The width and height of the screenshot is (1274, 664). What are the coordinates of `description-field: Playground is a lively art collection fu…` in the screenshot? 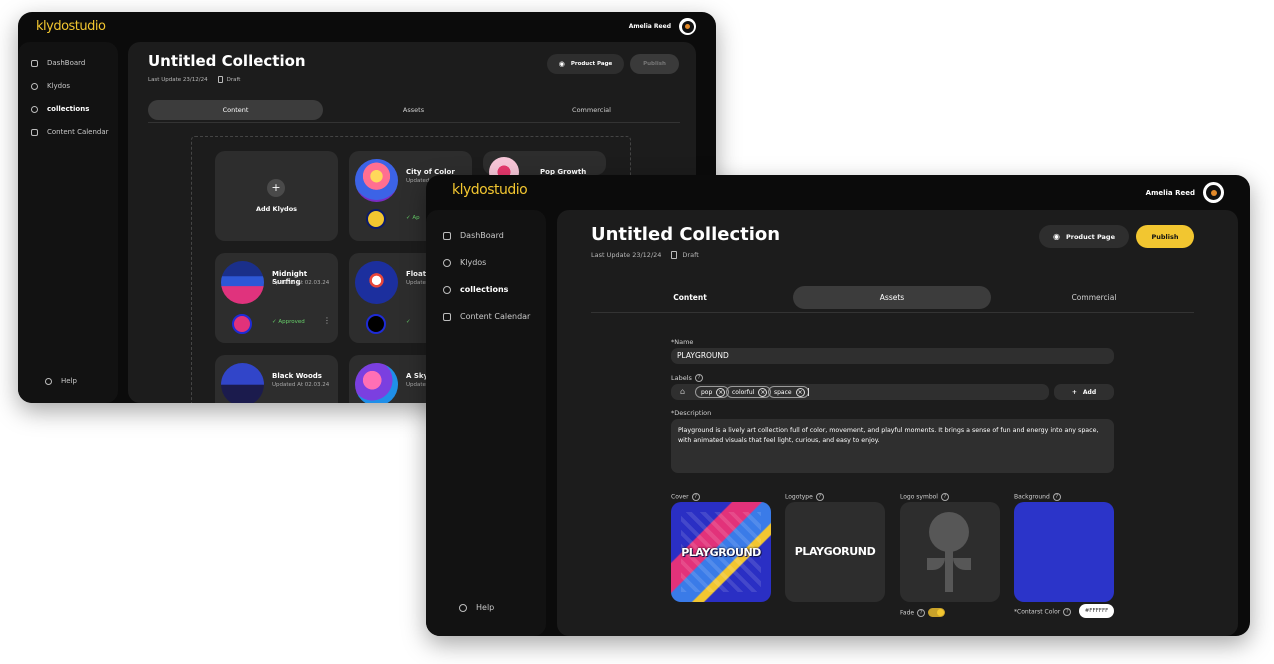 It's located at (892, 446).